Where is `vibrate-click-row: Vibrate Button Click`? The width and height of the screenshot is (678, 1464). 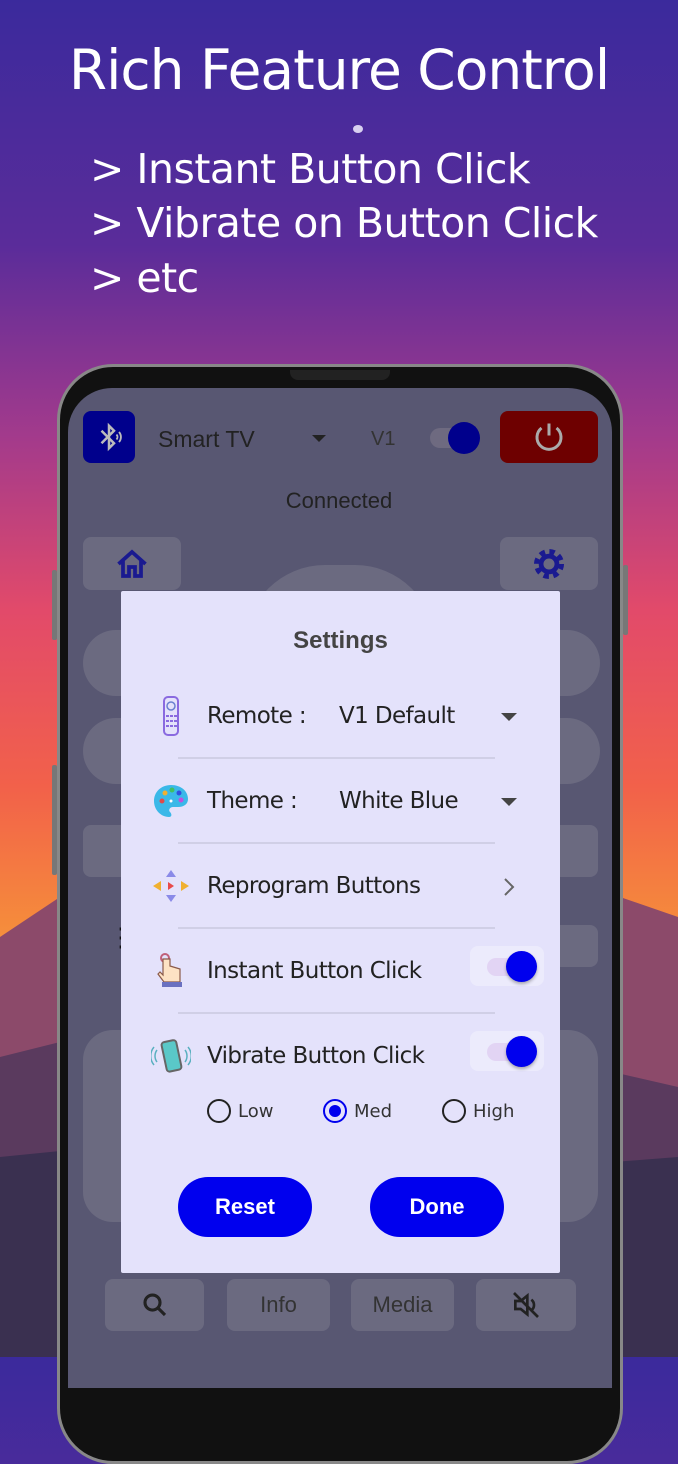
vibrate-click-row: Vibrate Button Click is located at coordinates (340, 1056).